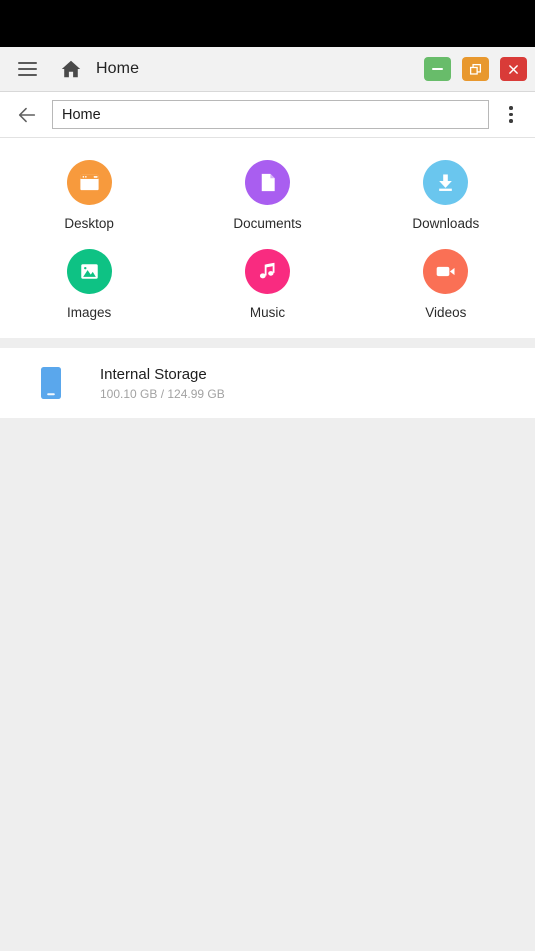 Image resolution: width=535 pixels, height=951 pixels. I want to click on document-page-icon, so click(267, 182).